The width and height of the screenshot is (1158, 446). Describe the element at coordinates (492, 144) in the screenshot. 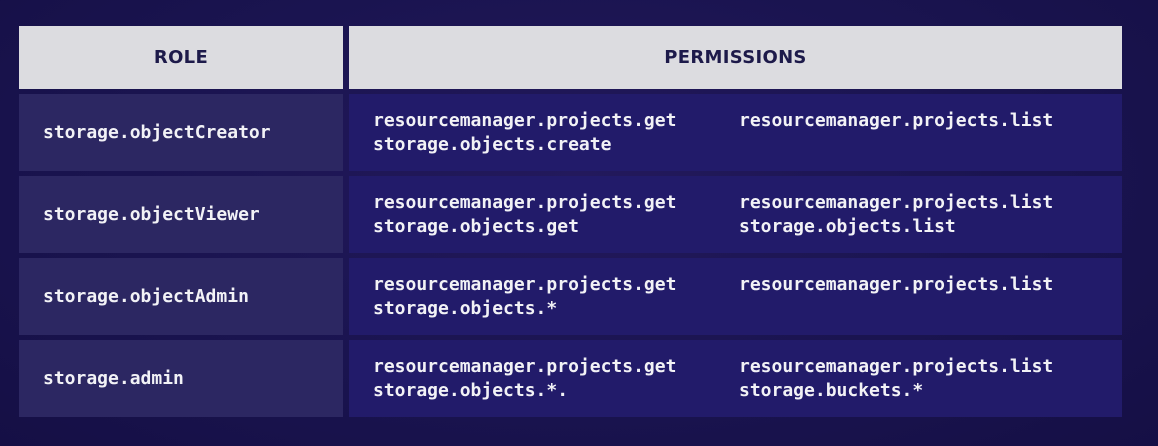

I see `permission-item: storage.objects.create` at that location.